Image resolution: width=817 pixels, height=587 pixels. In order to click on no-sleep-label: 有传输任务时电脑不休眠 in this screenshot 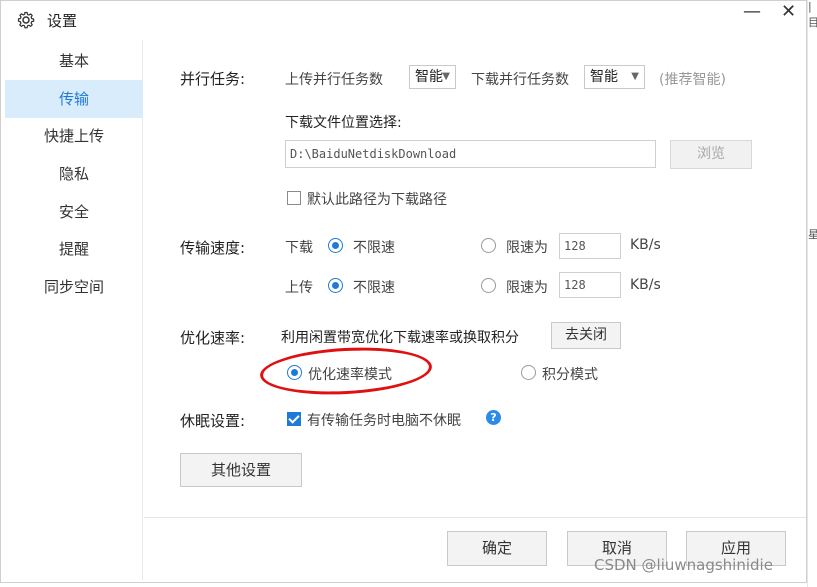, I will do `click(384, 421)`.